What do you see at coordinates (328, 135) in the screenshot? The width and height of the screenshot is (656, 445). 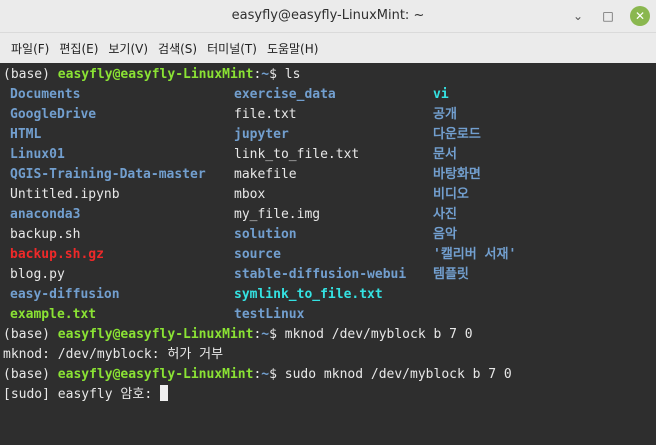 I see `ls-row: HTML jupyter 다운로드` at bounding box center [328, 135].